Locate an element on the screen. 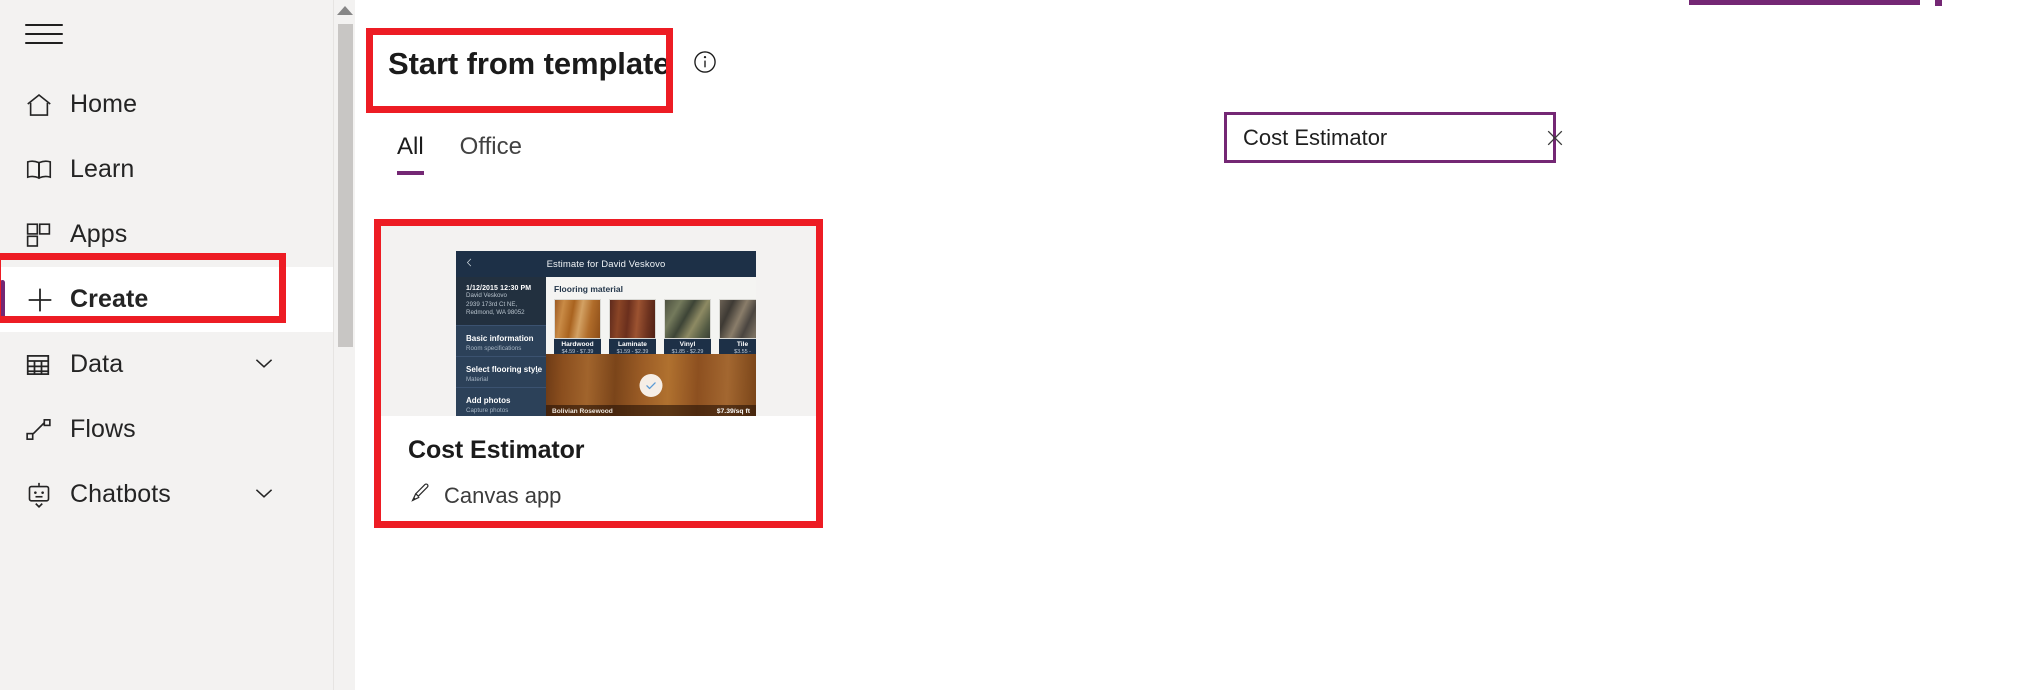  sidebar-item-label: Create is located at coordinates (109, 299).